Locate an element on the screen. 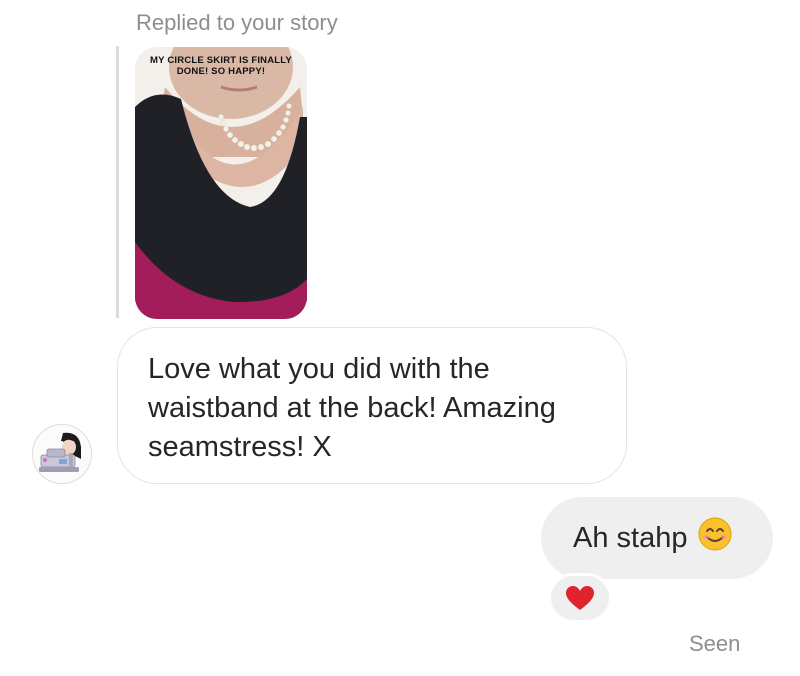  story-caption-line1: MY CIRCLE SKIRT IS FINALLY is located at coordinates (221, 60).